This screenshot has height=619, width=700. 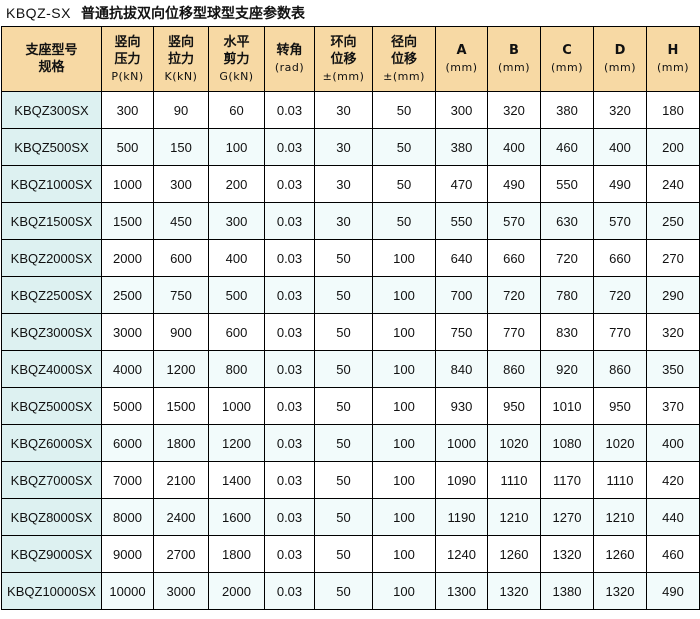 What do you see at coordinates (236, 332) in the screenshot?
I see `value-cell: 600` at bounding box center [236, 332].